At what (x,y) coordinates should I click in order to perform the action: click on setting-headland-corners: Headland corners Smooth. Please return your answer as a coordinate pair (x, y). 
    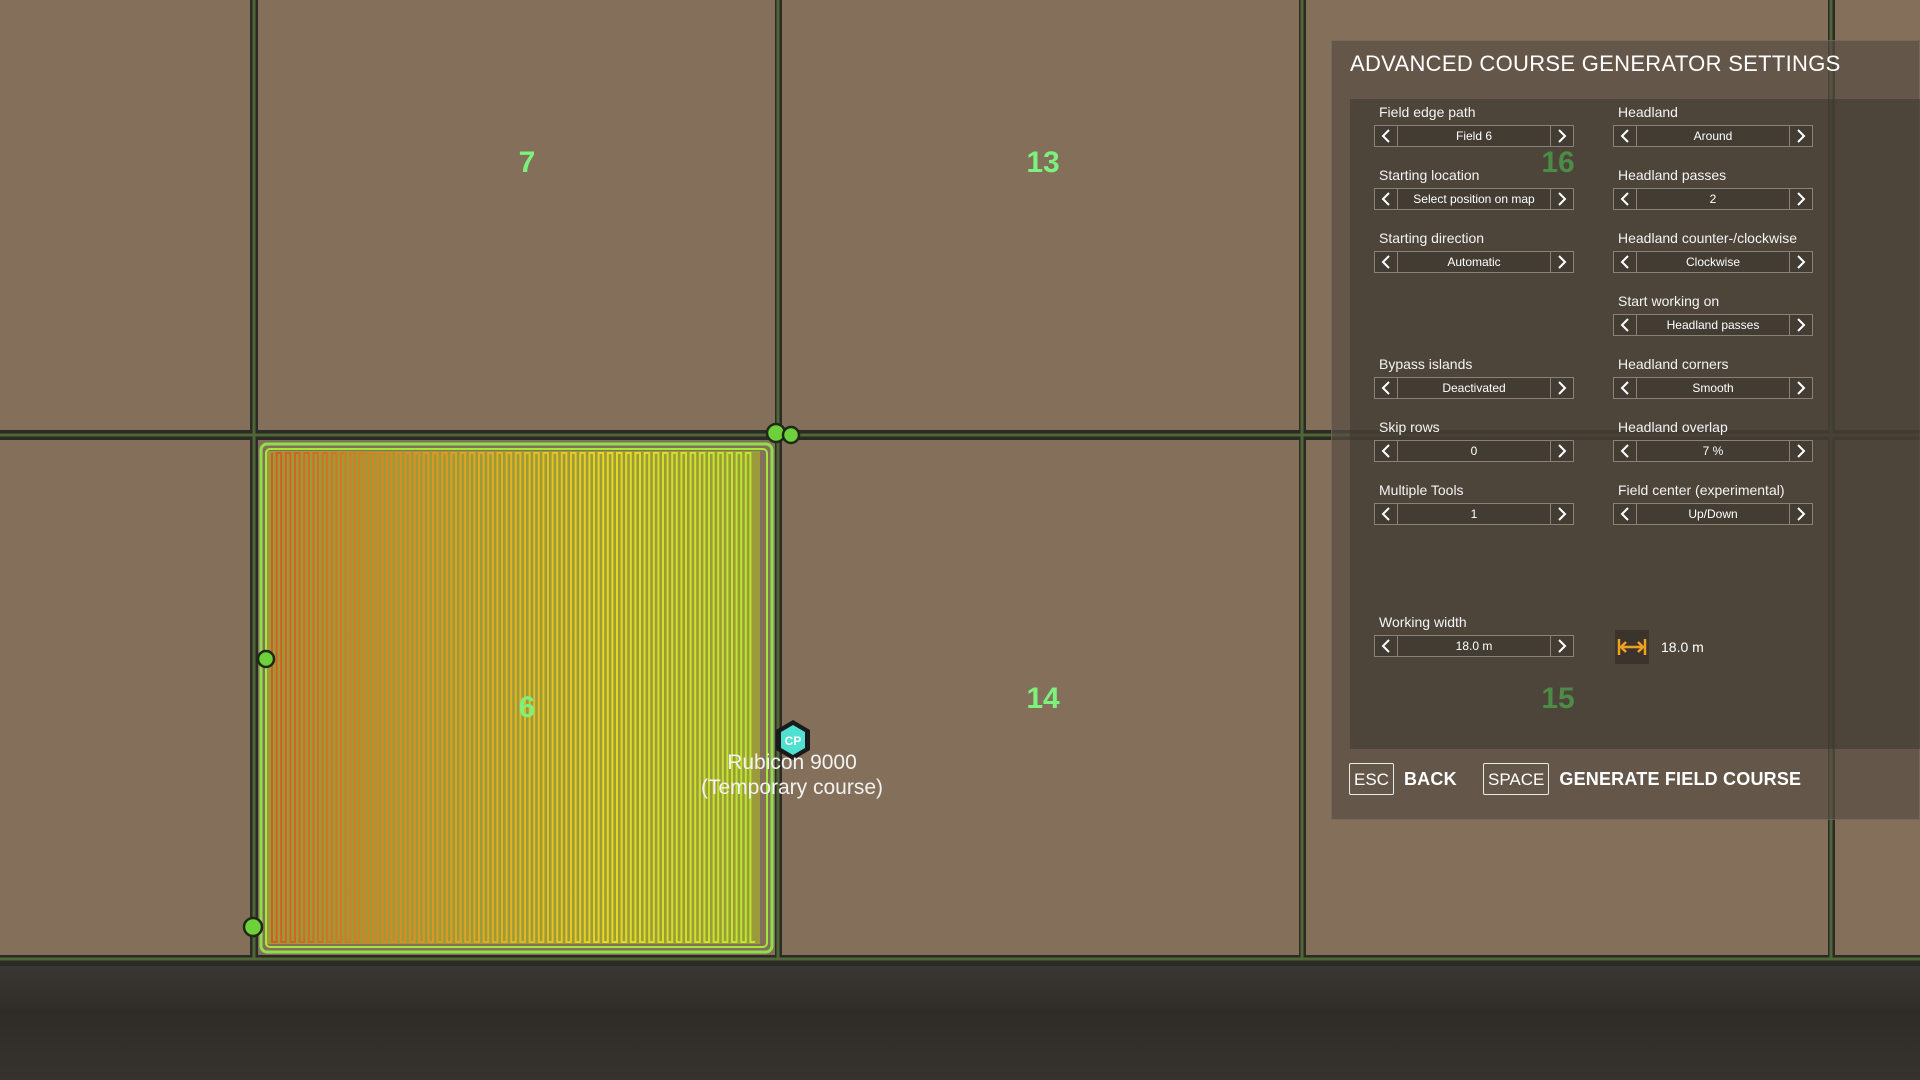
    Looking at the image, I should click on (1713, 377).